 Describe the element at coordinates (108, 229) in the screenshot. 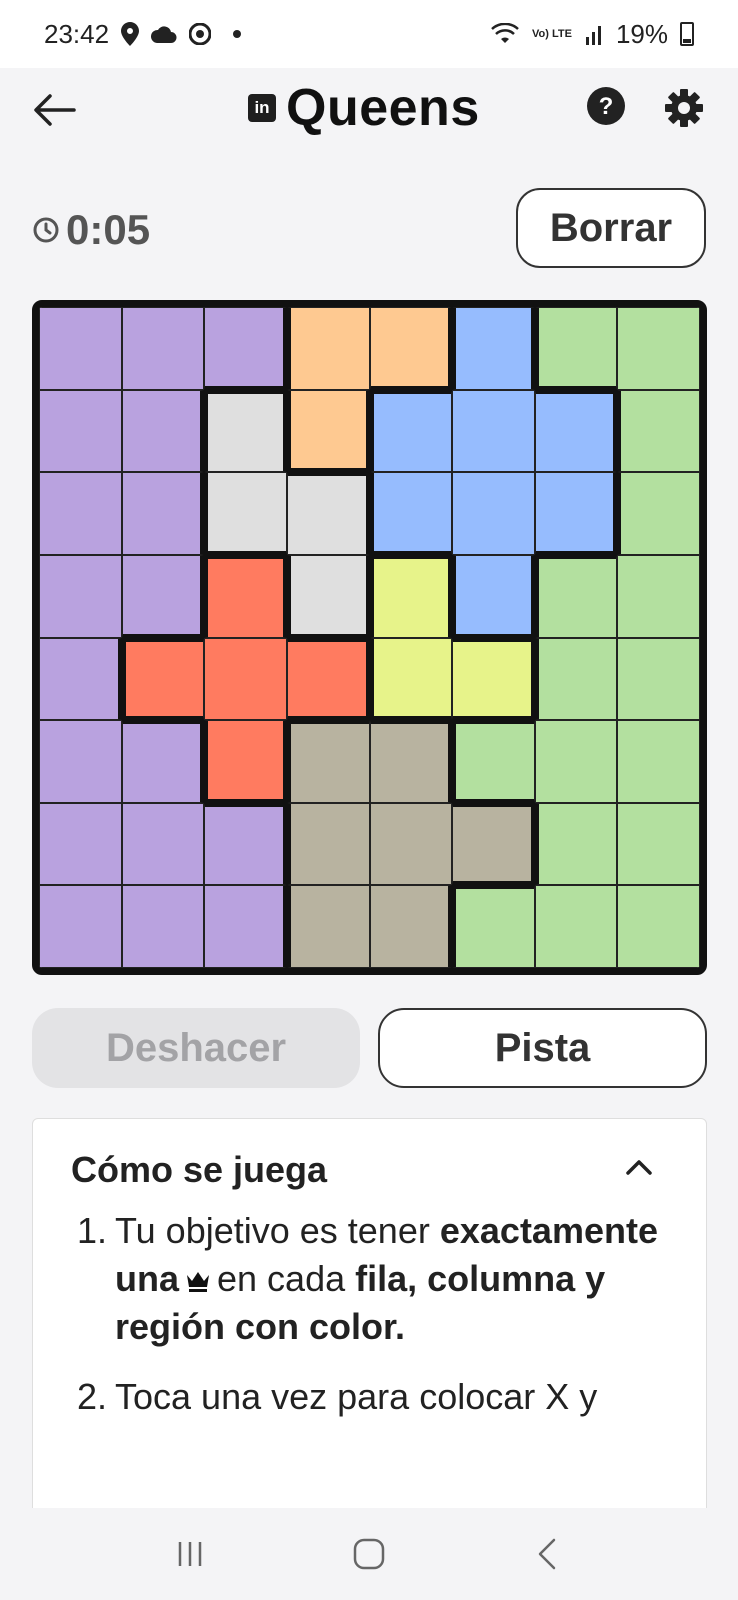

I see `timer-value: 0:05` at that location.